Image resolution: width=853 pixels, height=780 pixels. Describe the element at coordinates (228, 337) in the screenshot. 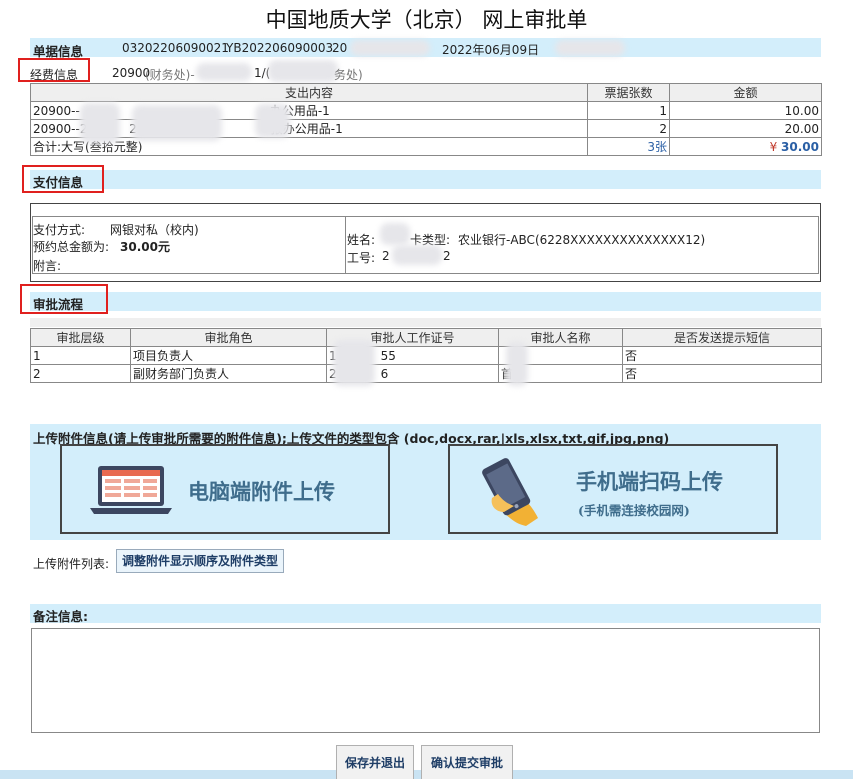

I see `col-role: 审批角色` at that location.